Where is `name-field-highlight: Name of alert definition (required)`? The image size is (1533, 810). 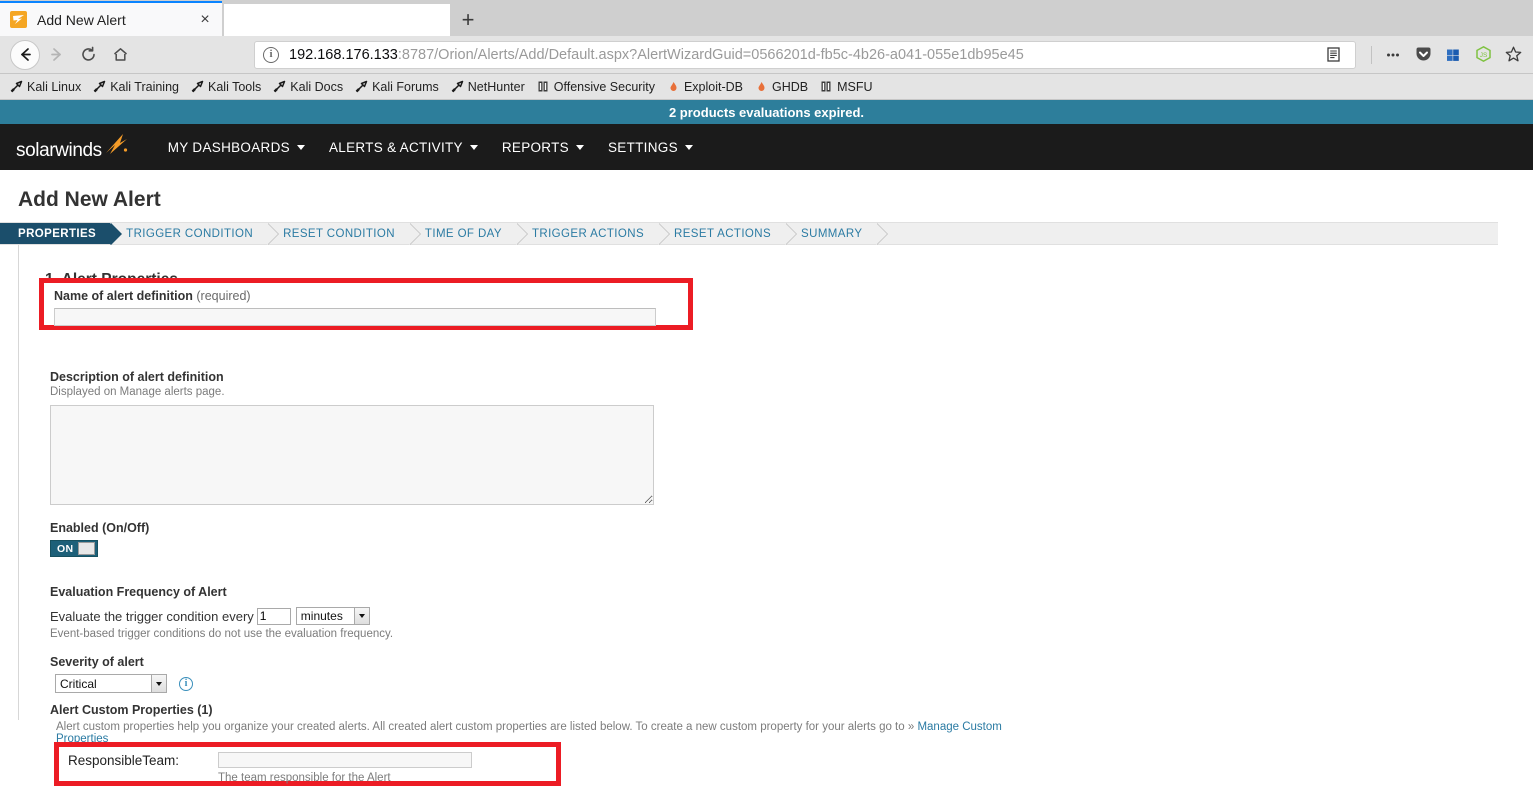
name-field-highlight: Name of alert definition (required) is located at coordinates (366, 304).